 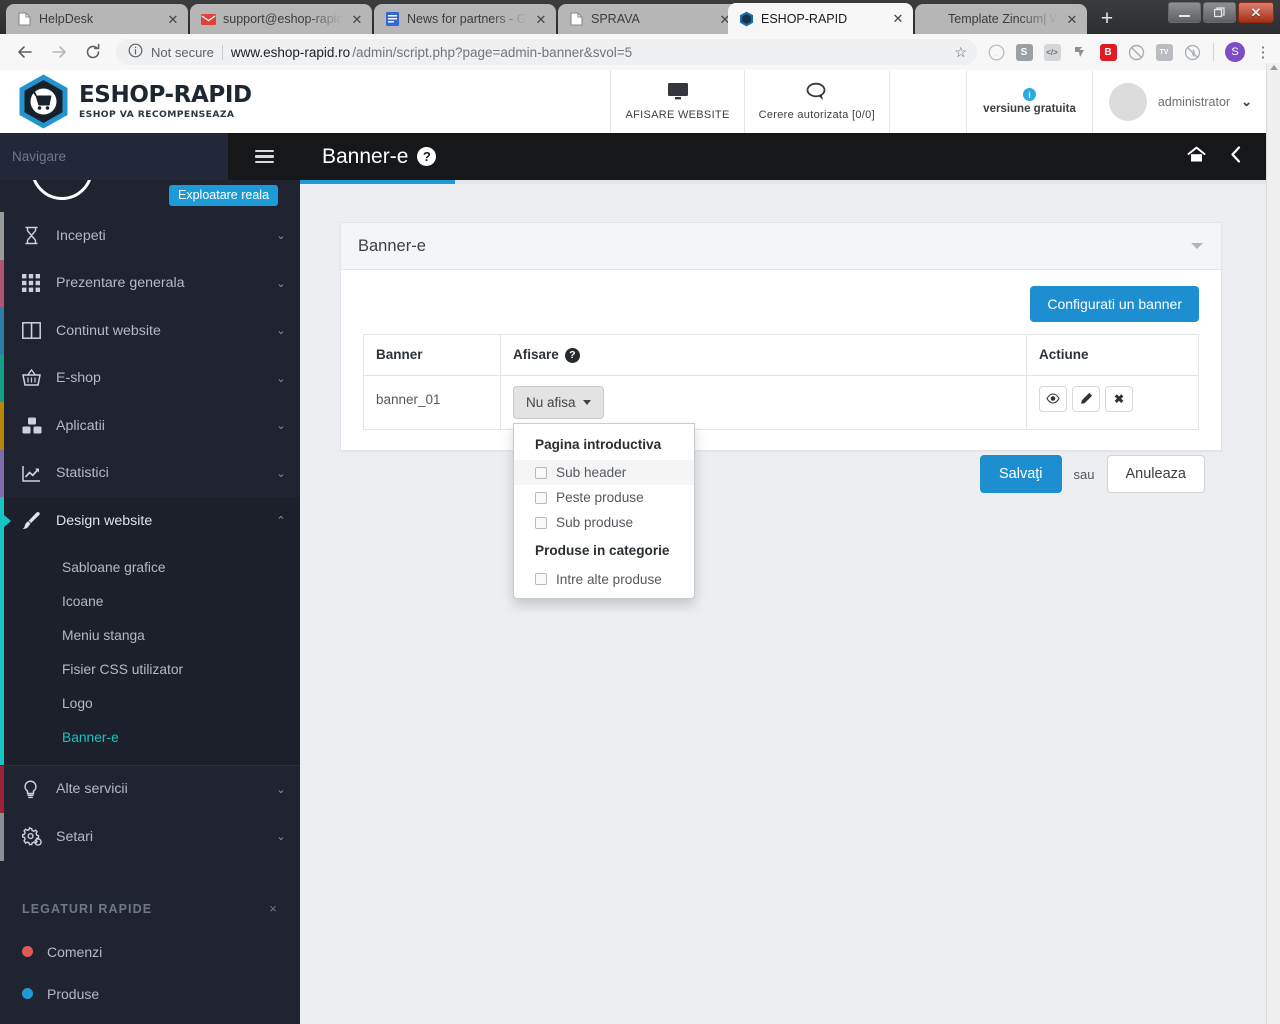 What do you see at coordinates (2, 378) in the screenshot?
I see `sidebar-item-accent` at bounding box center [2, 378].